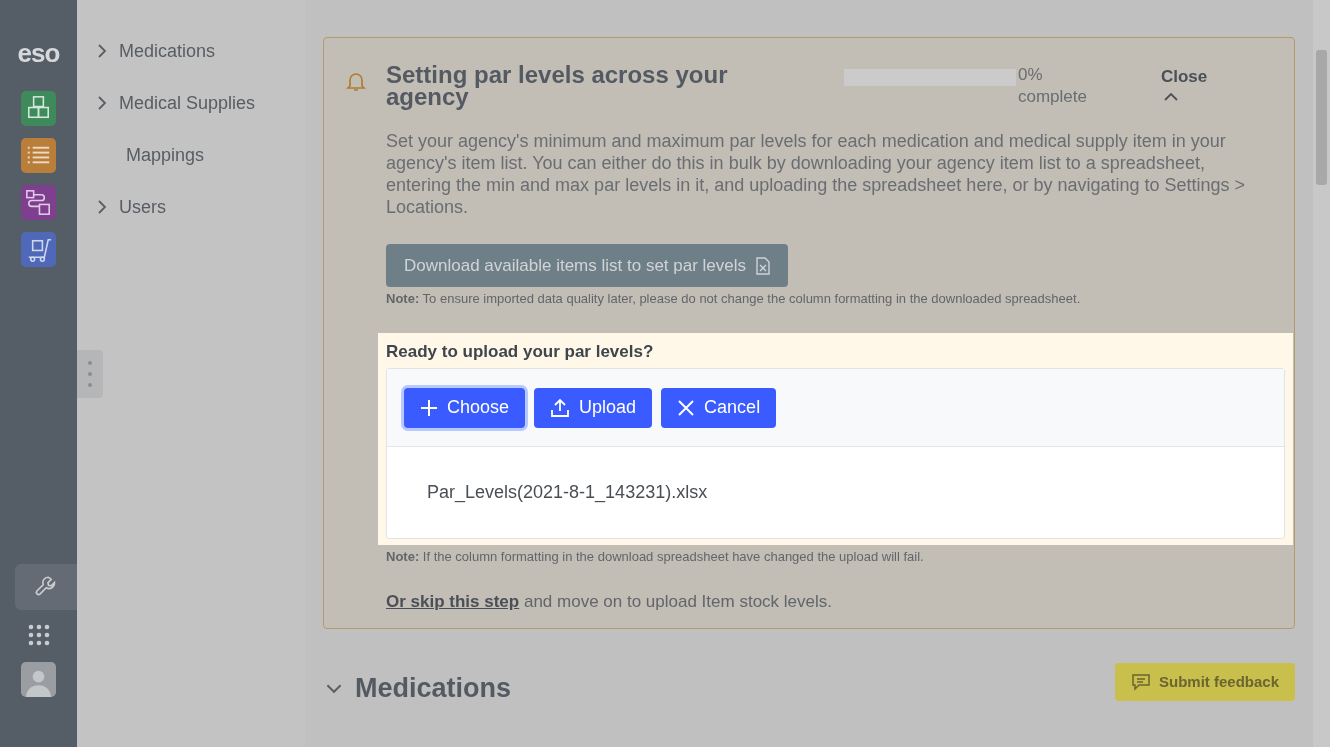  I want to click on feedback-button: Submit feedback, so click(1204, 681).